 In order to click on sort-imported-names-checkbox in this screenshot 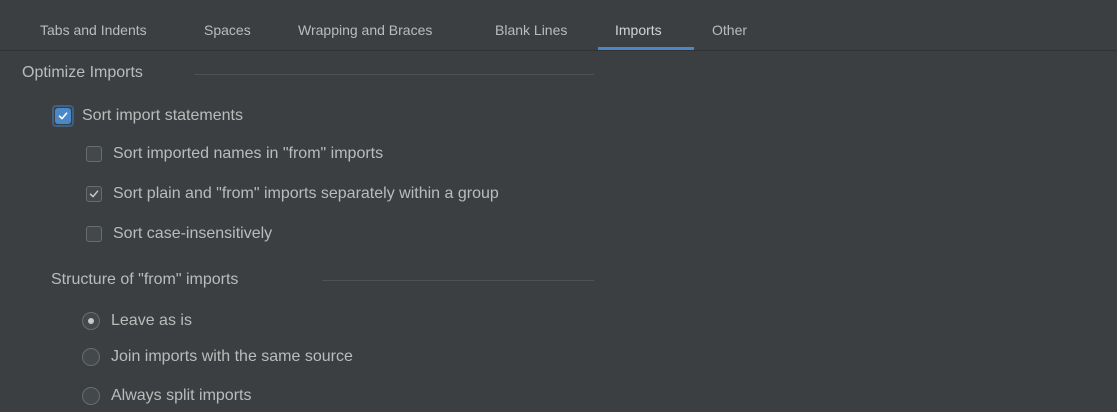, I will do `click(94, 154)`.